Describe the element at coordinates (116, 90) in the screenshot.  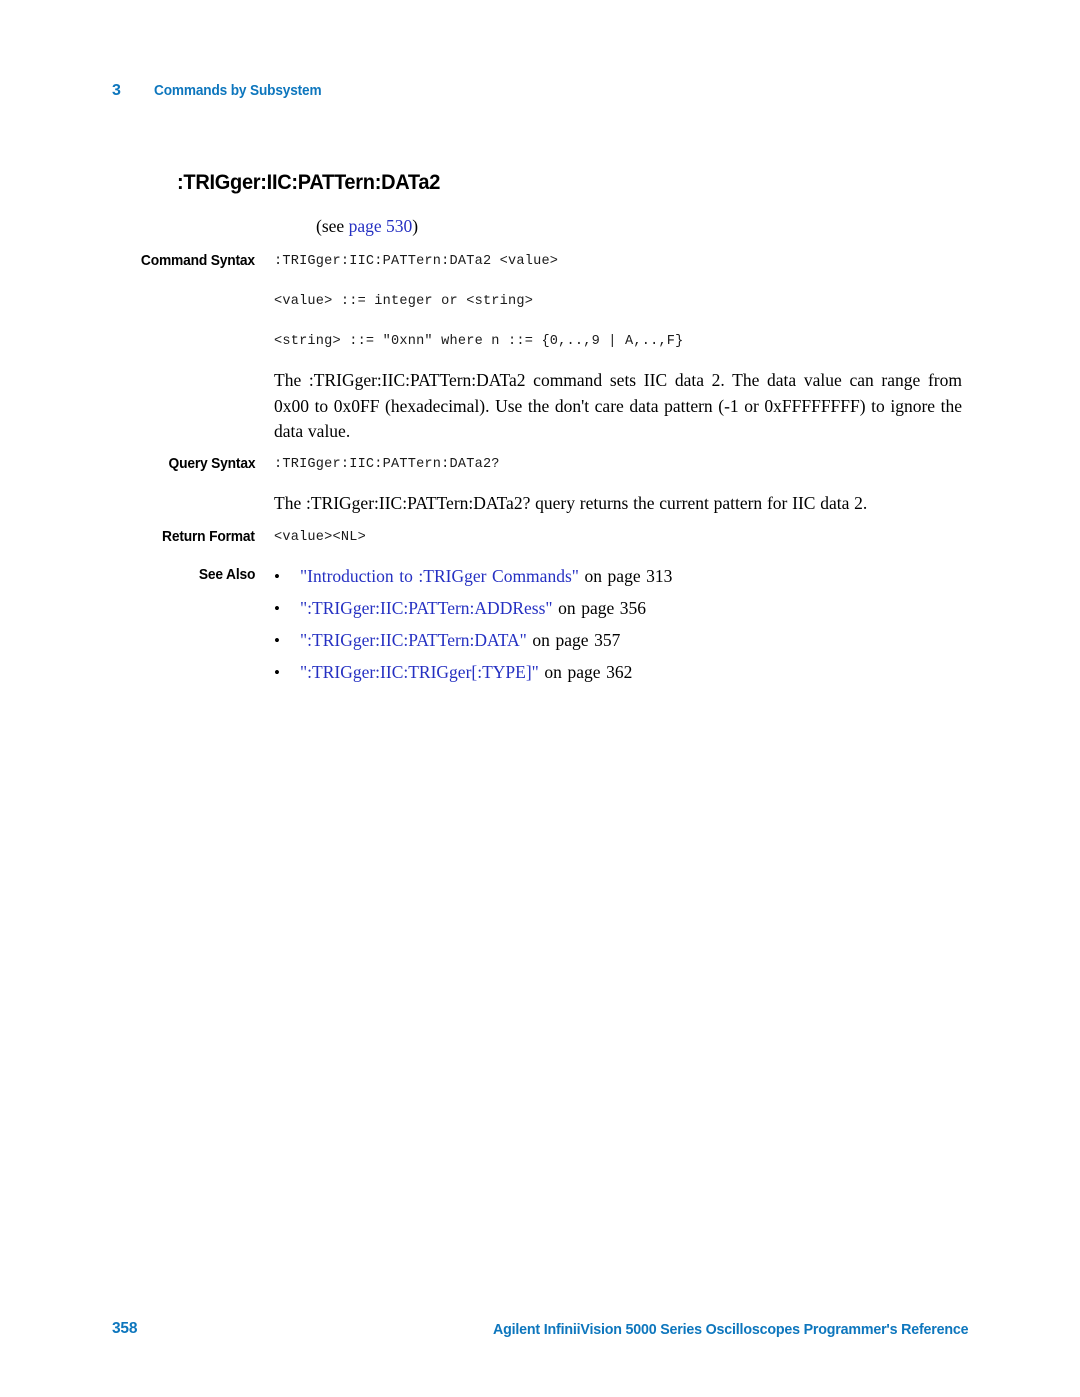
I see `chapter-number: 3` at that location.